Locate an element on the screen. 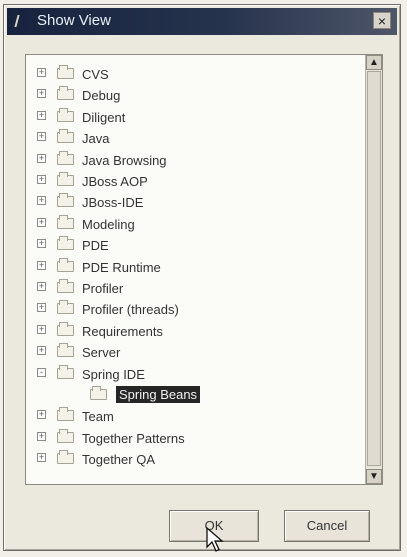 Image resolution: width=407 pixels, height=557 pixels. tree-item-label: PDE is located at coordinates (95, 246).